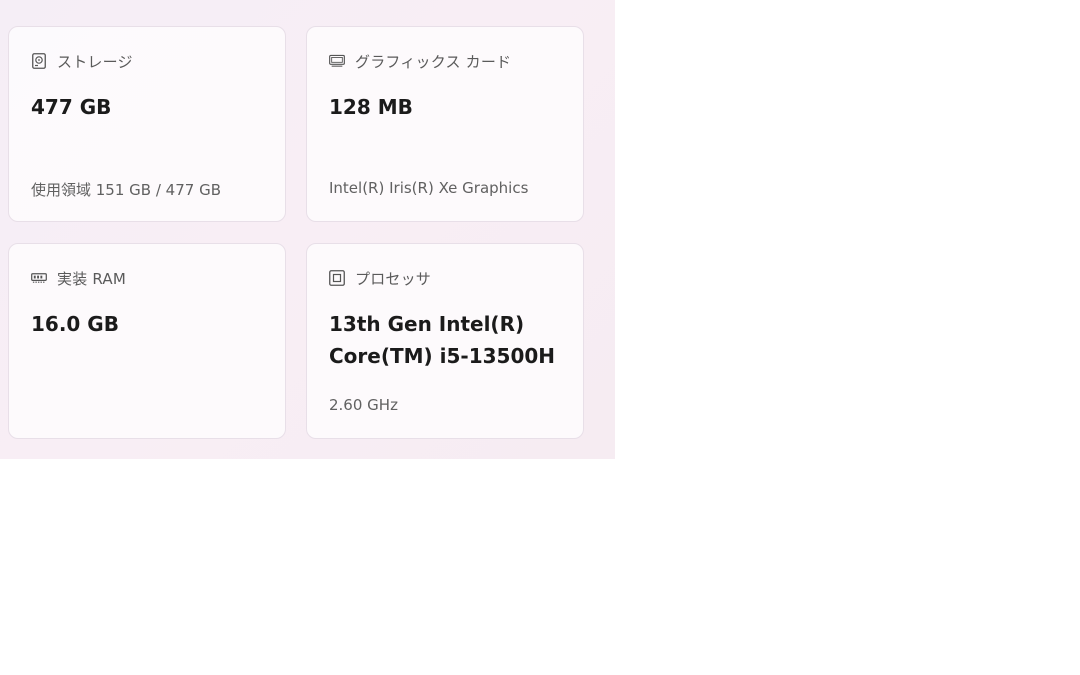 This screenshot has width=1080, height=675. Describe the element at coordinates (393, 278) in the screenshot. I see `processor-label: プロセッサ` at that location.